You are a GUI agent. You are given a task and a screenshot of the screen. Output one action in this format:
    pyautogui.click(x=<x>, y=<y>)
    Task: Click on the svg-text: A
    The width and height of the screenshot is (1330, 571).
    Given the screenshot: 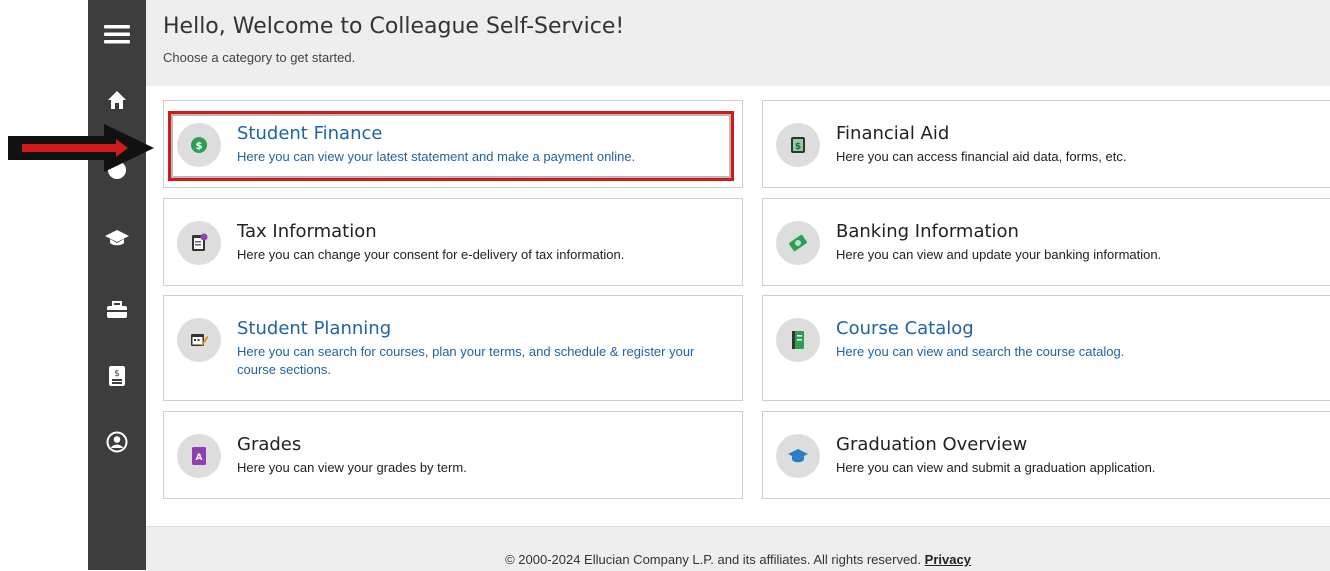 What is the action you would take?
    pyautogui.click(x=199, y=458)
    